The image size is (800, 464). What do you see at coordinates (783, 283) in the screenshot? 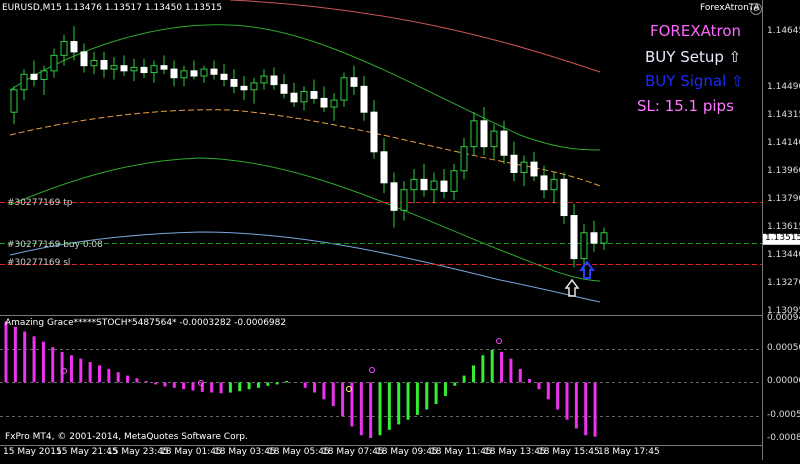
I see `price-tick: 1.13270` at bounding box center [783, 283].